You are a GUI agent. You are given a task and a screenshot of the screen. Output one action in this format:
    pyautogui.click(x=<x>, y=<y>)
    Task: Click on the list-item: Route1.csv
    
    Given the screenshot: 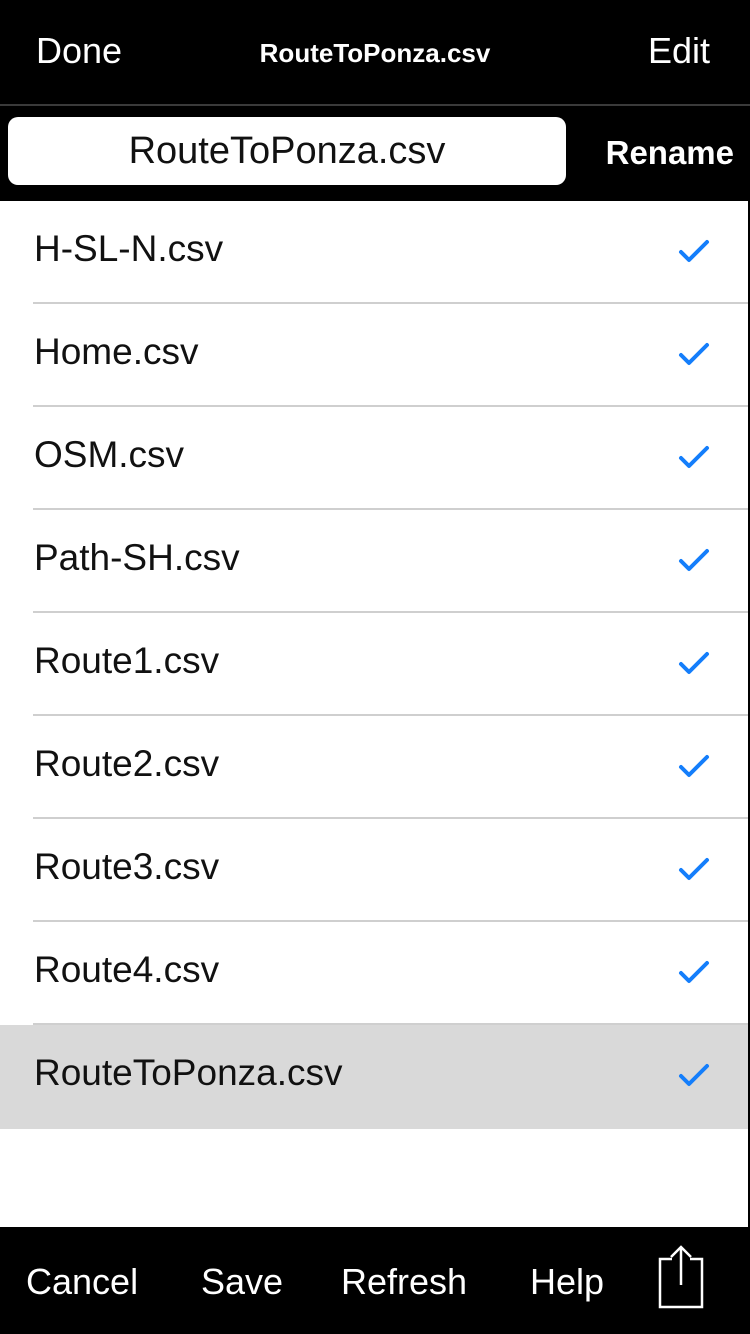 What is the action you would take?
    pyautogui.click(x=374, y=664)
    